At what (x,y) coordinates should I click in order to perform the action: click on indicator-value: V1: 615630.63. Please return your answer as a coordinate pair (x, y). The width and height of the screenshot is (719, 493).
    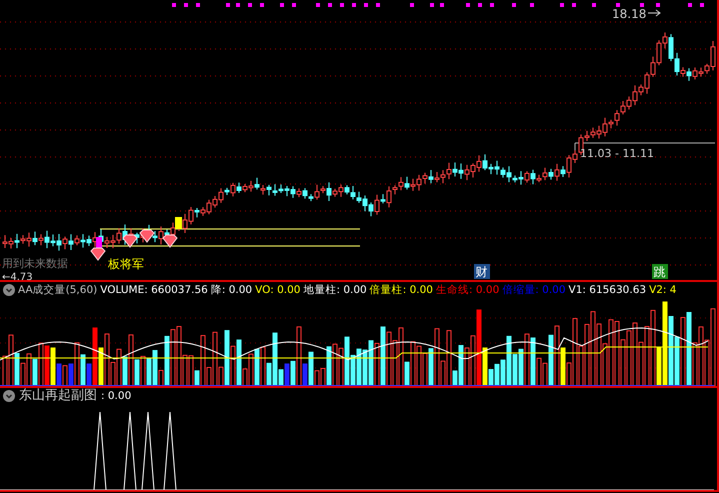
    Looking at the image, I should click on (607, 290).